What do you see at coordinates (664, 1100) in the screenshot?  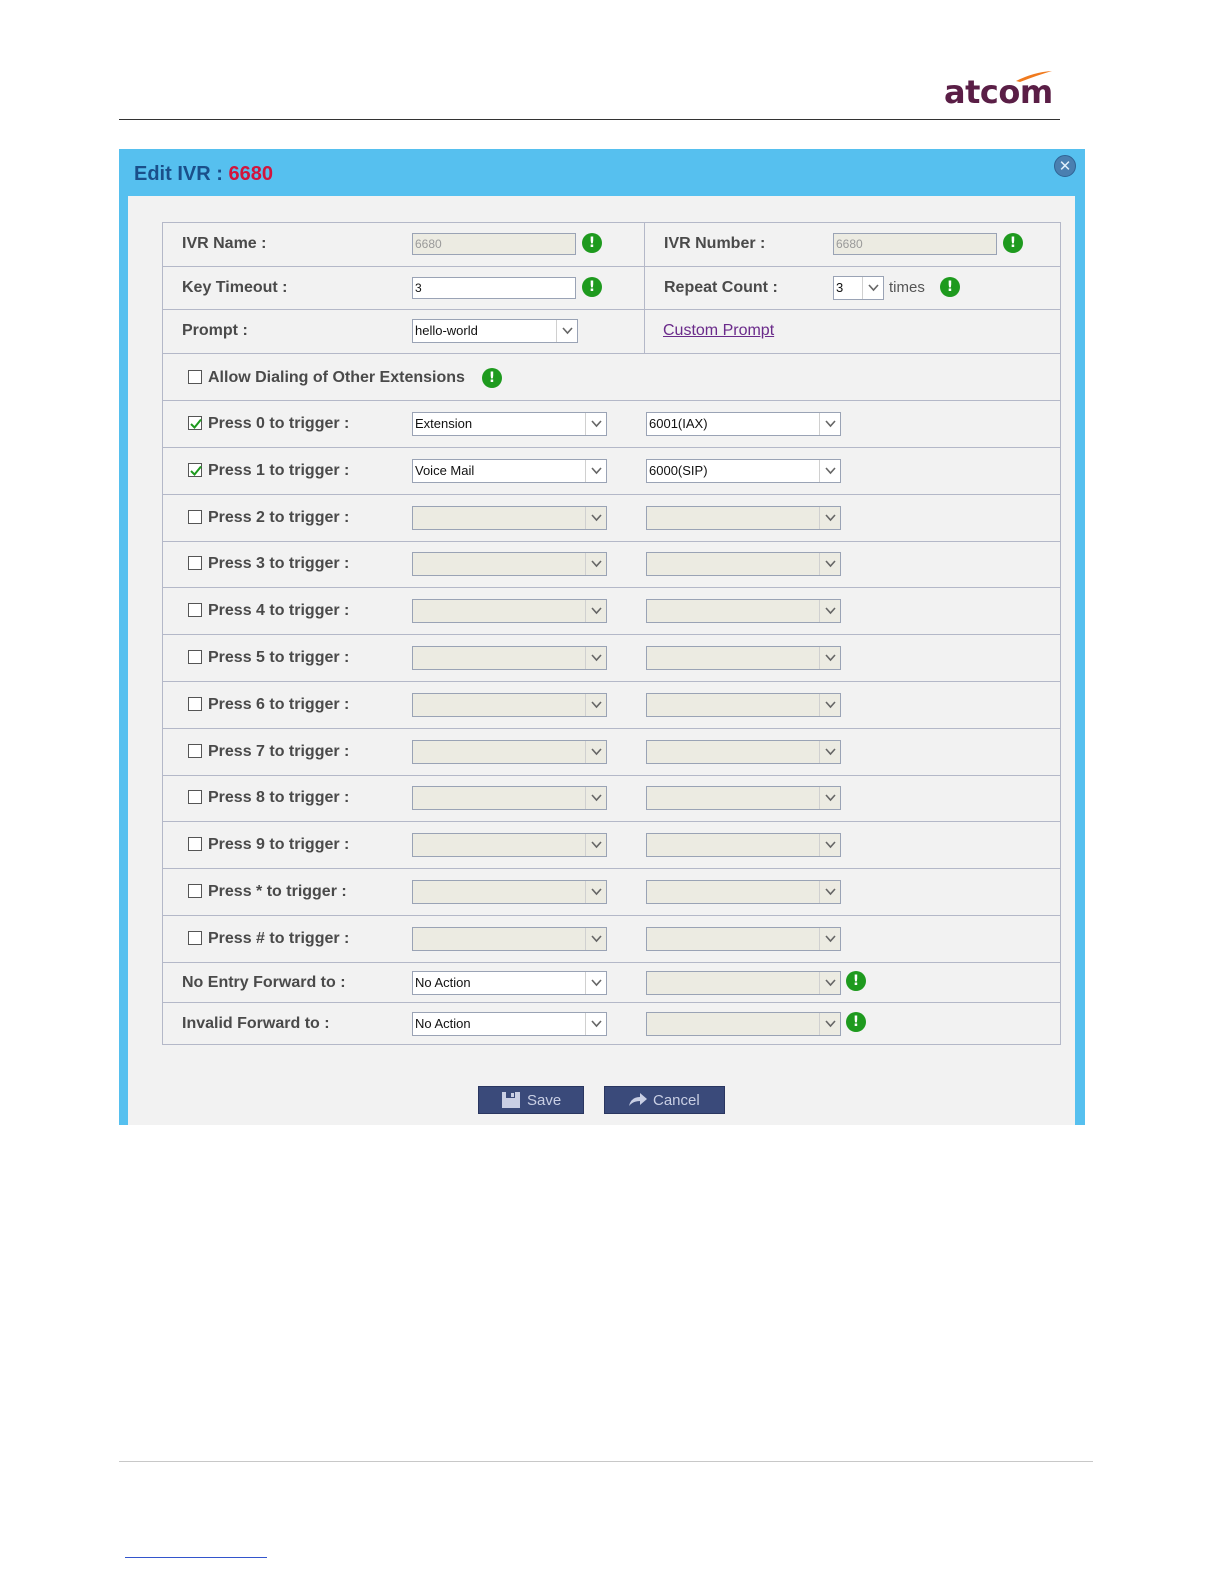 I see `cancel-button: Cancel` at bounding box center [664, 1100].